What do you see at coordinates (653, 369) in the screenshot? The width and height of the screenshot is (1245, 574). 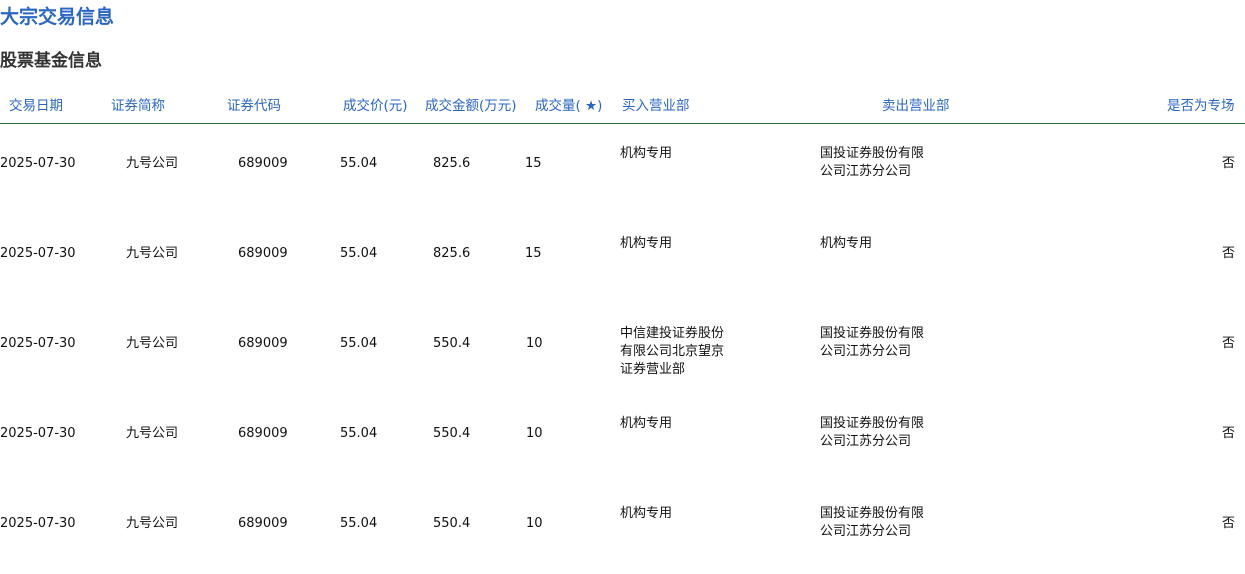 I see `buy-branch-line: 证券营业部` at bounding box center [653, 369].